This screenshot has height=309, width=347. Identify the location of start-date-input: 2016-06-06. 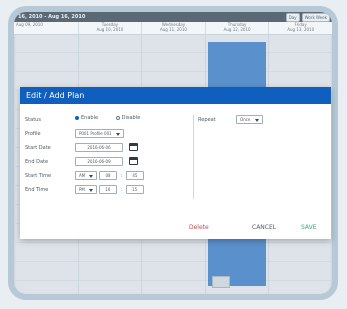
(99, 147).